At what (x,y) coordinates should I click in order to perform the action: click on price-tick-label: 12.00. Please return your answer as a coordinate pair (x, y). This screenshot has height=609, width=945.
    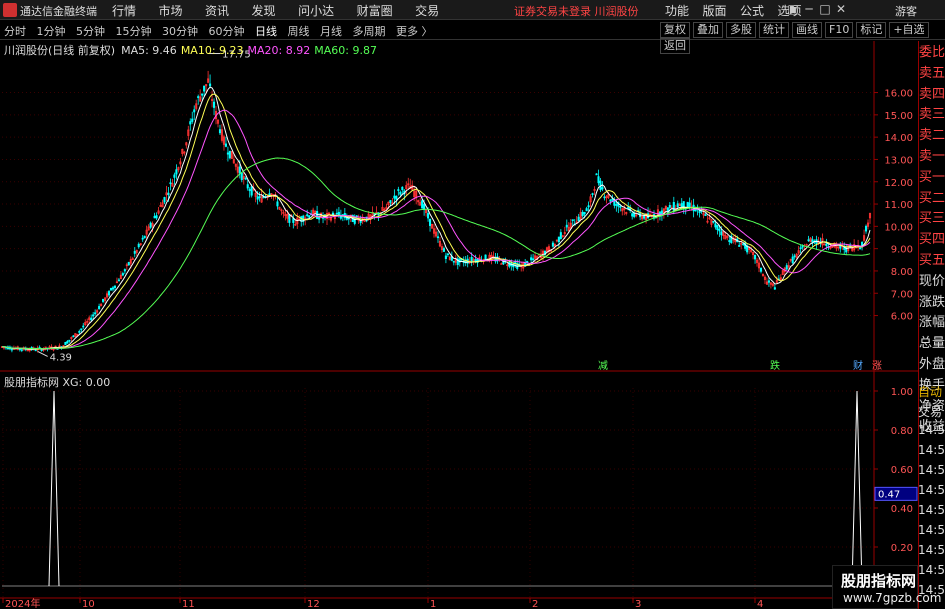
    Looking at the image, I should click on (898, 183).